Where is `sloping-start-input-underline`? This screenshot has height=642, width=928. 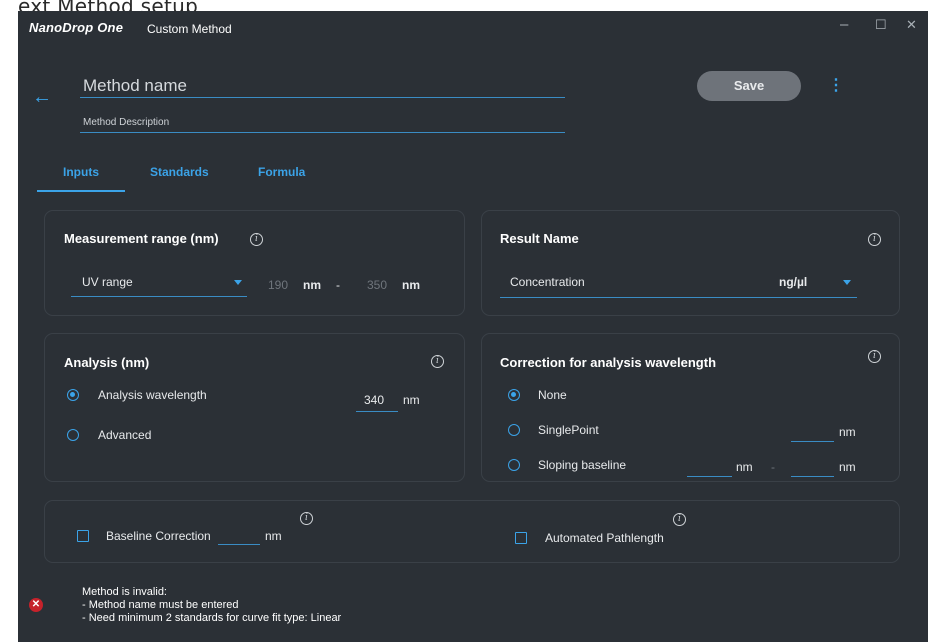 sloping-start-input-underline is located at coordinates (709, 476).